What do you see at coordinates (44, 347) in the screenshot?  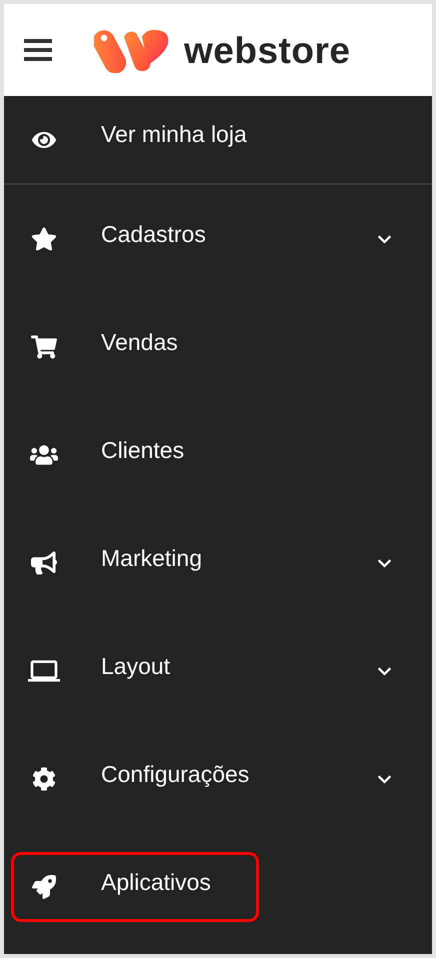 I see `cart-icon` at bounding box center [44, 347].